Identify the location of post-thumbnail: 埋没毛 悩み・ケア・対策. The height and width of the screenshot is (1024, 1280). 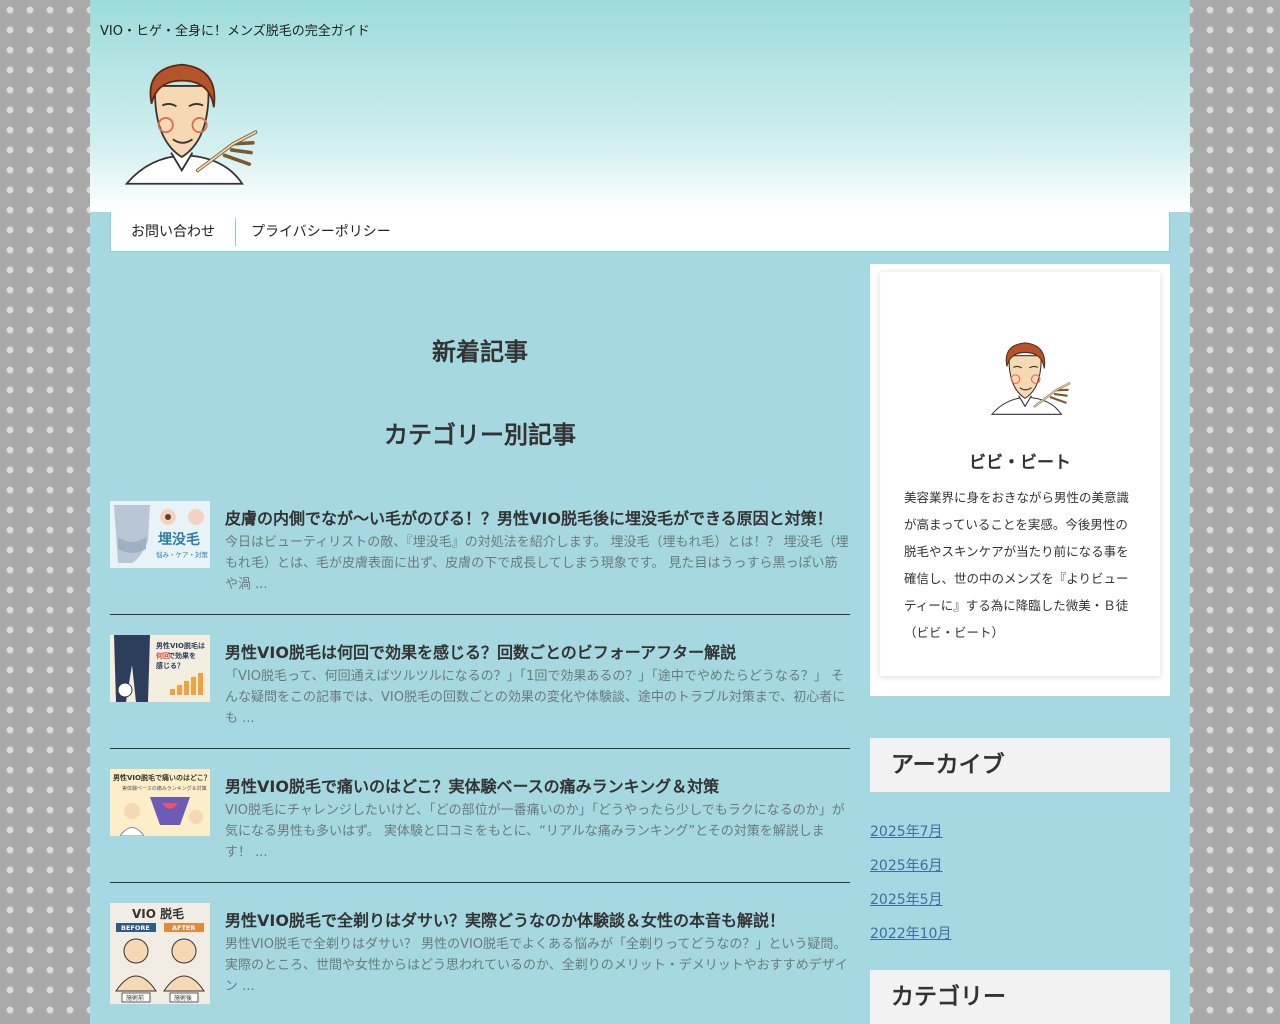
(160, 534).